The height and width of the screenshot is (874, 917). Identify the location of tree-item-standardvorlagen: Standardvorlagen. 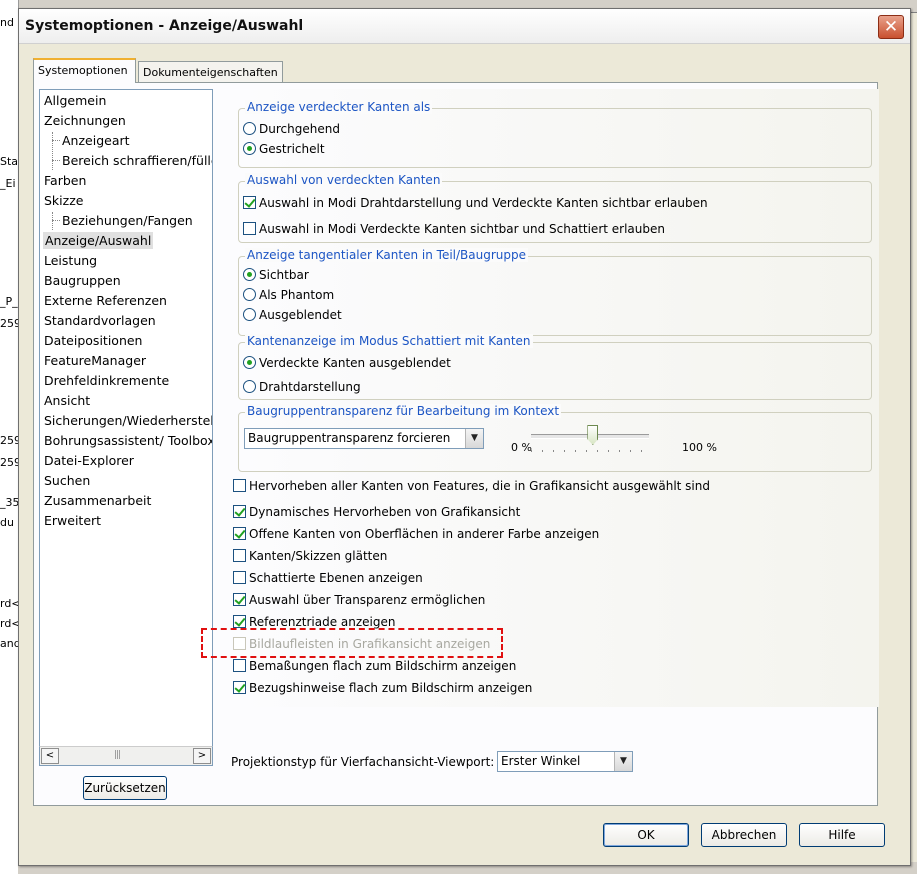
(100, 320).